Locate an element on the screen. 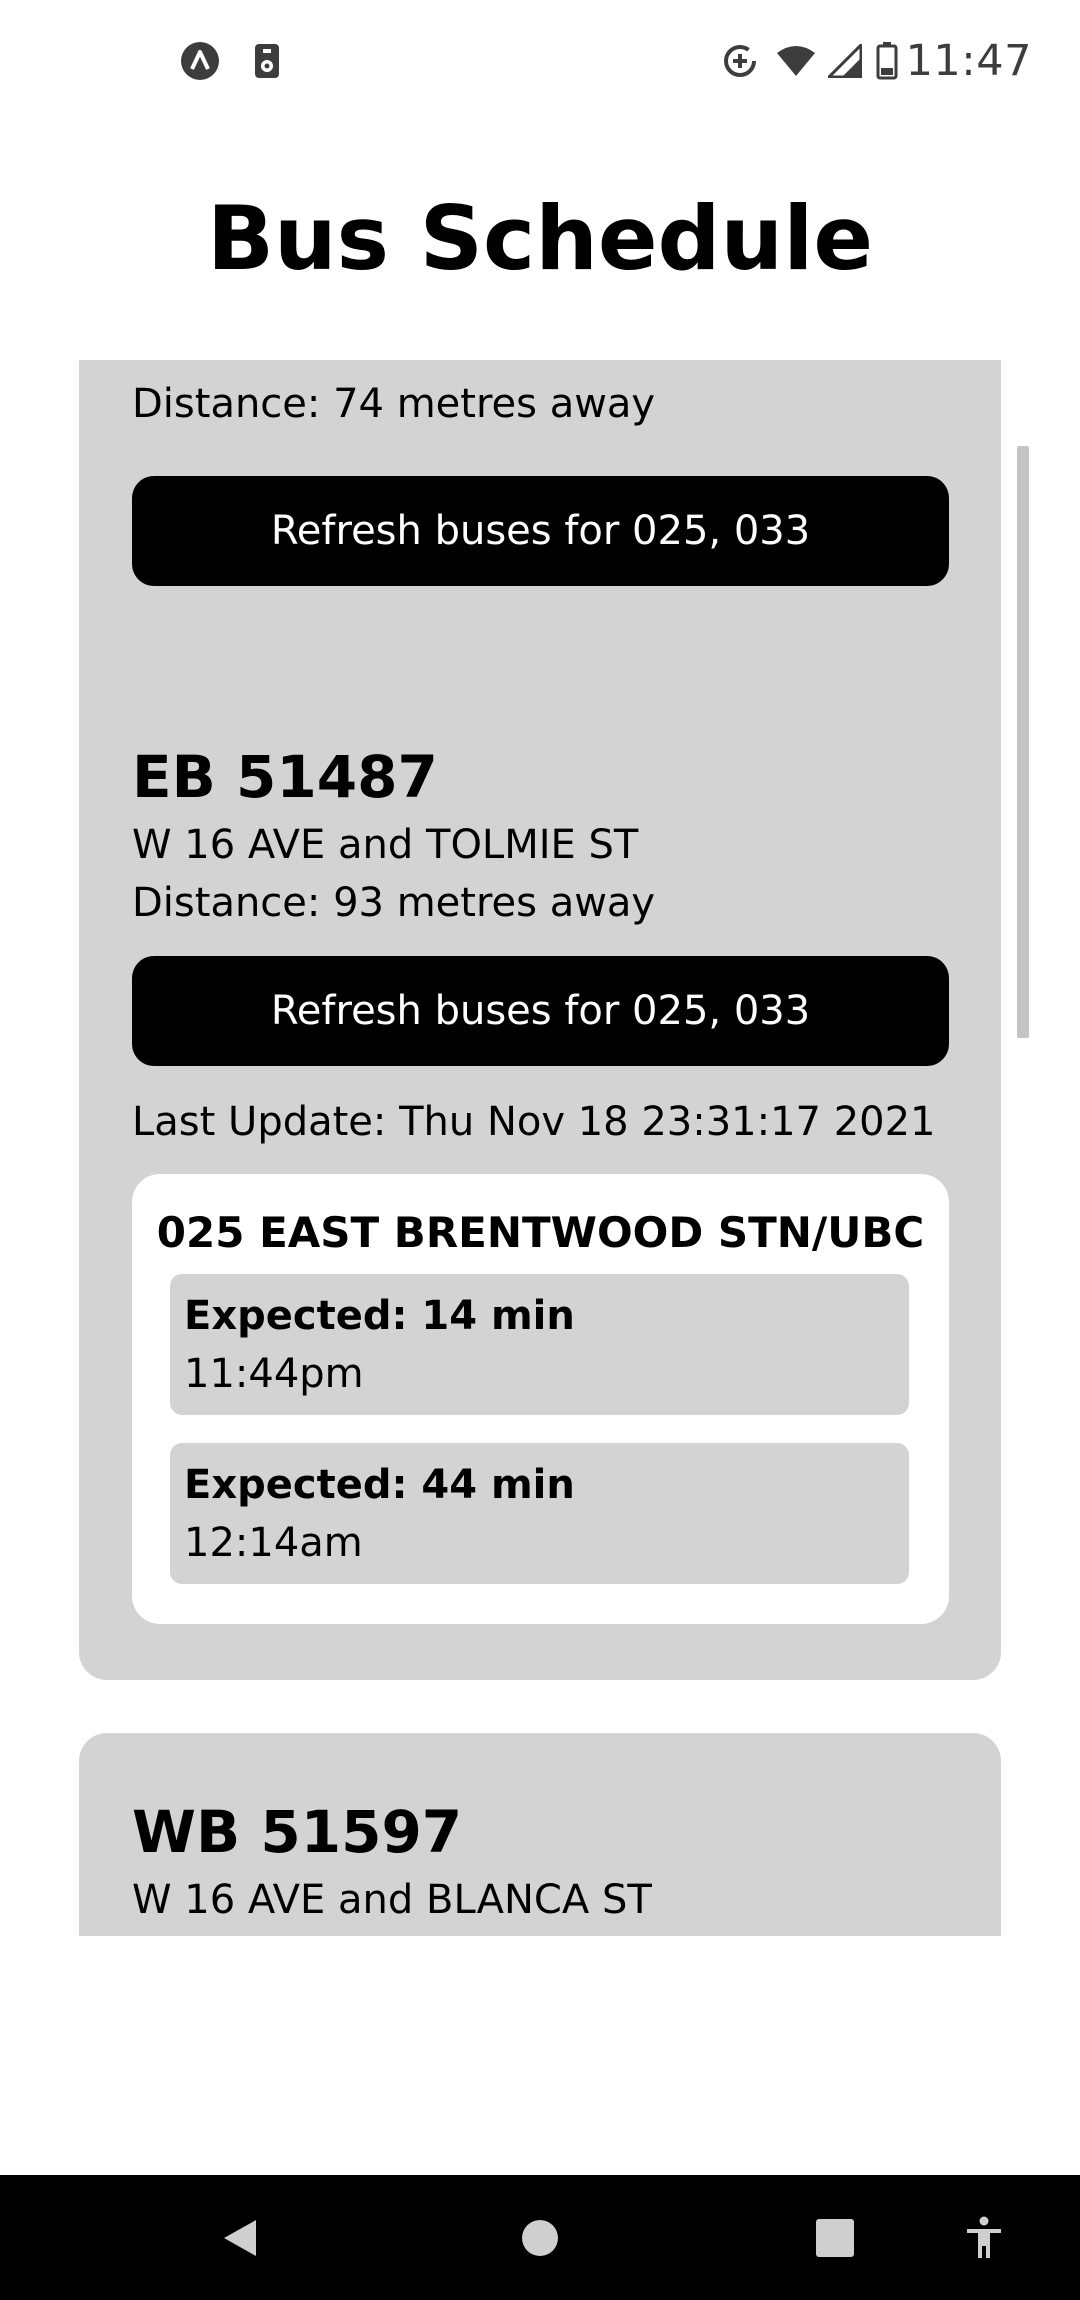 This screenshot has height=2300, width=1080. wifi-icon is located at coordinates (796, 61).